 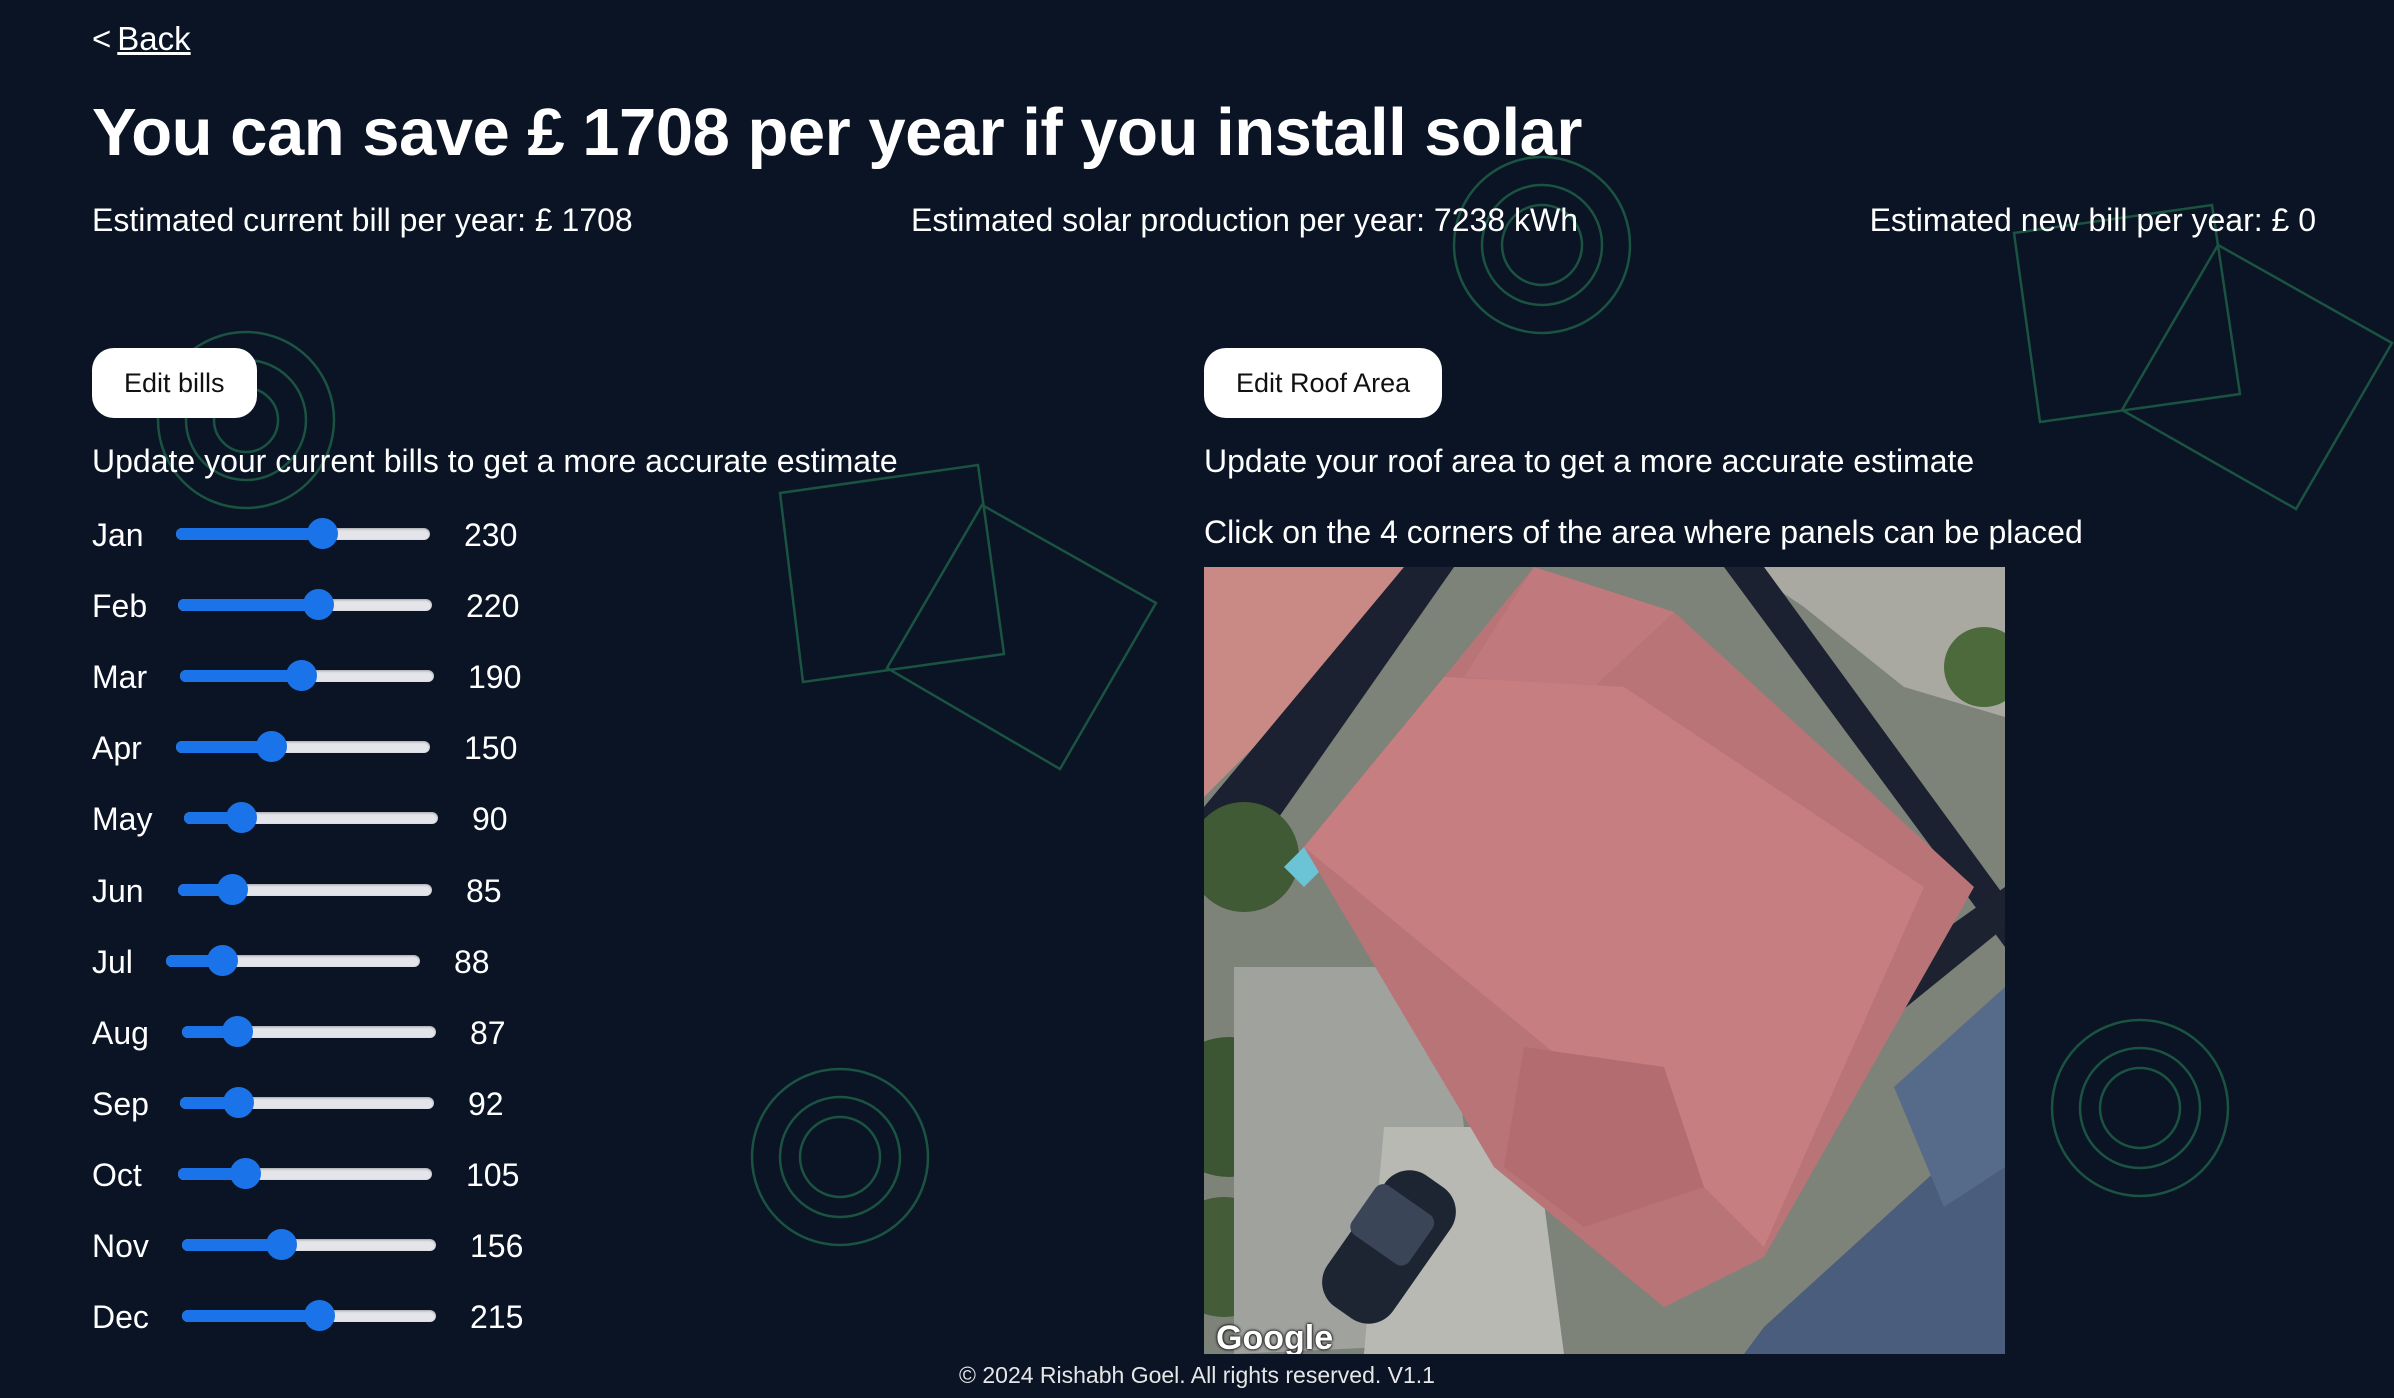 What do you see at coordinates (491, 535) in the screenshot?
I see `month-value: 230` at bounding box center [491, 535].